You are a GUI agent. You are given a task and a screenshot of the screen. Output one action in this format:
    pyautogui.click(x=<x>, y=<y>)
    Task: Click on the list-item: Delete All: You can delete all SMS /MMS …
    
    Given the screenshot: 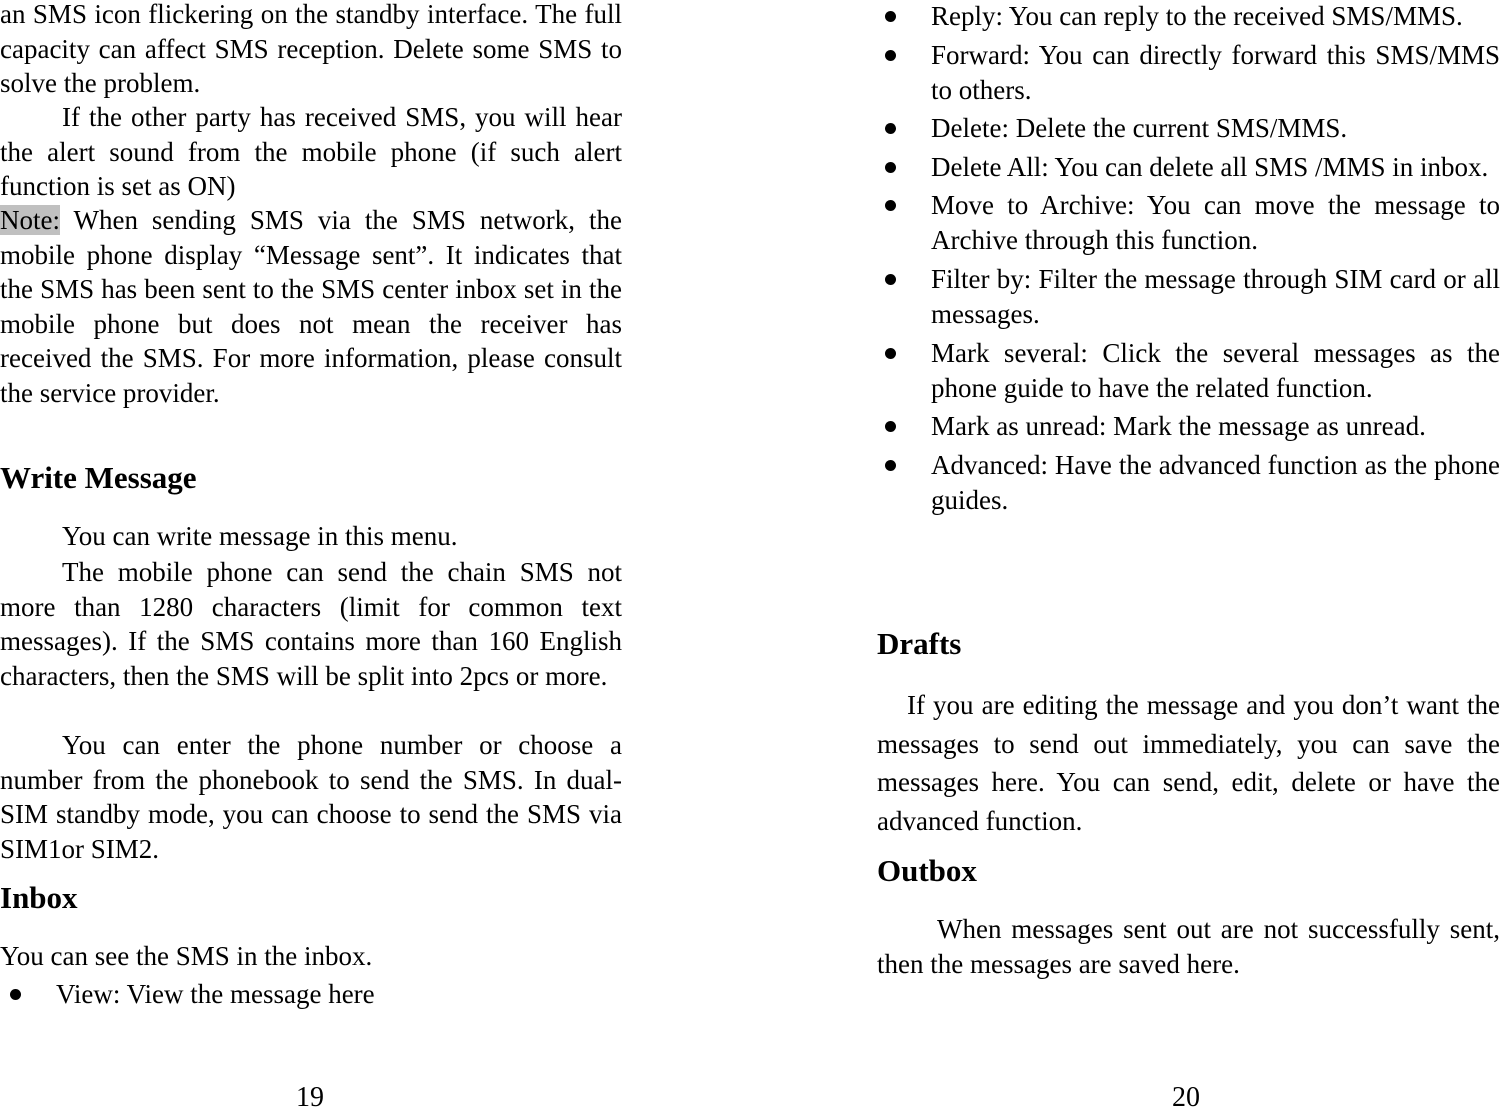 What is the action you would take?
    pyautogui.click(x=1188, y=167)
    